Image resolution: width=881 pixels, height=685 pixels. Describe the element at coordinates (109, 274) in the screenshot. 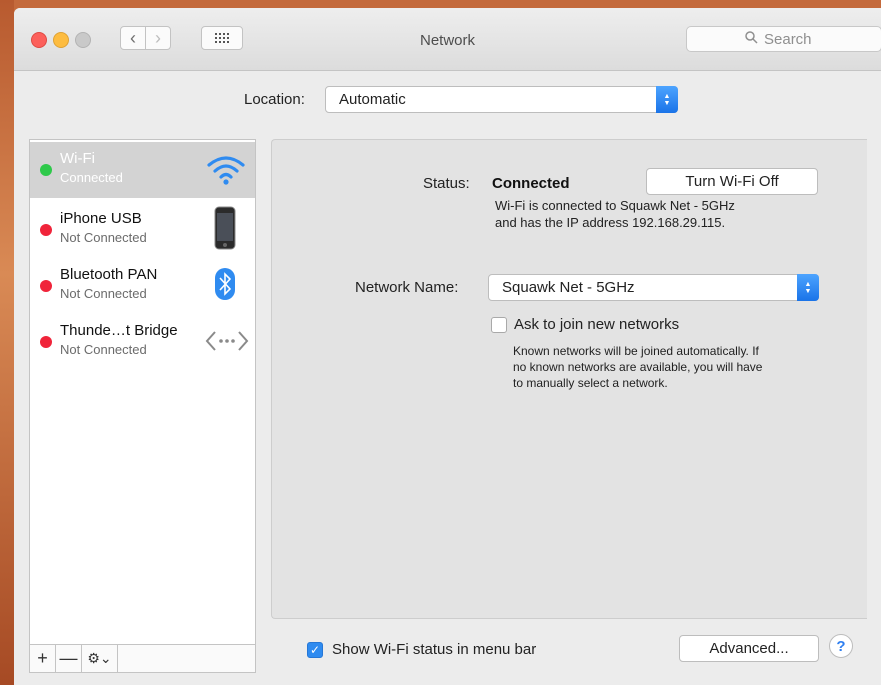

I see `service-name: Bluetooth PAN` at that location.